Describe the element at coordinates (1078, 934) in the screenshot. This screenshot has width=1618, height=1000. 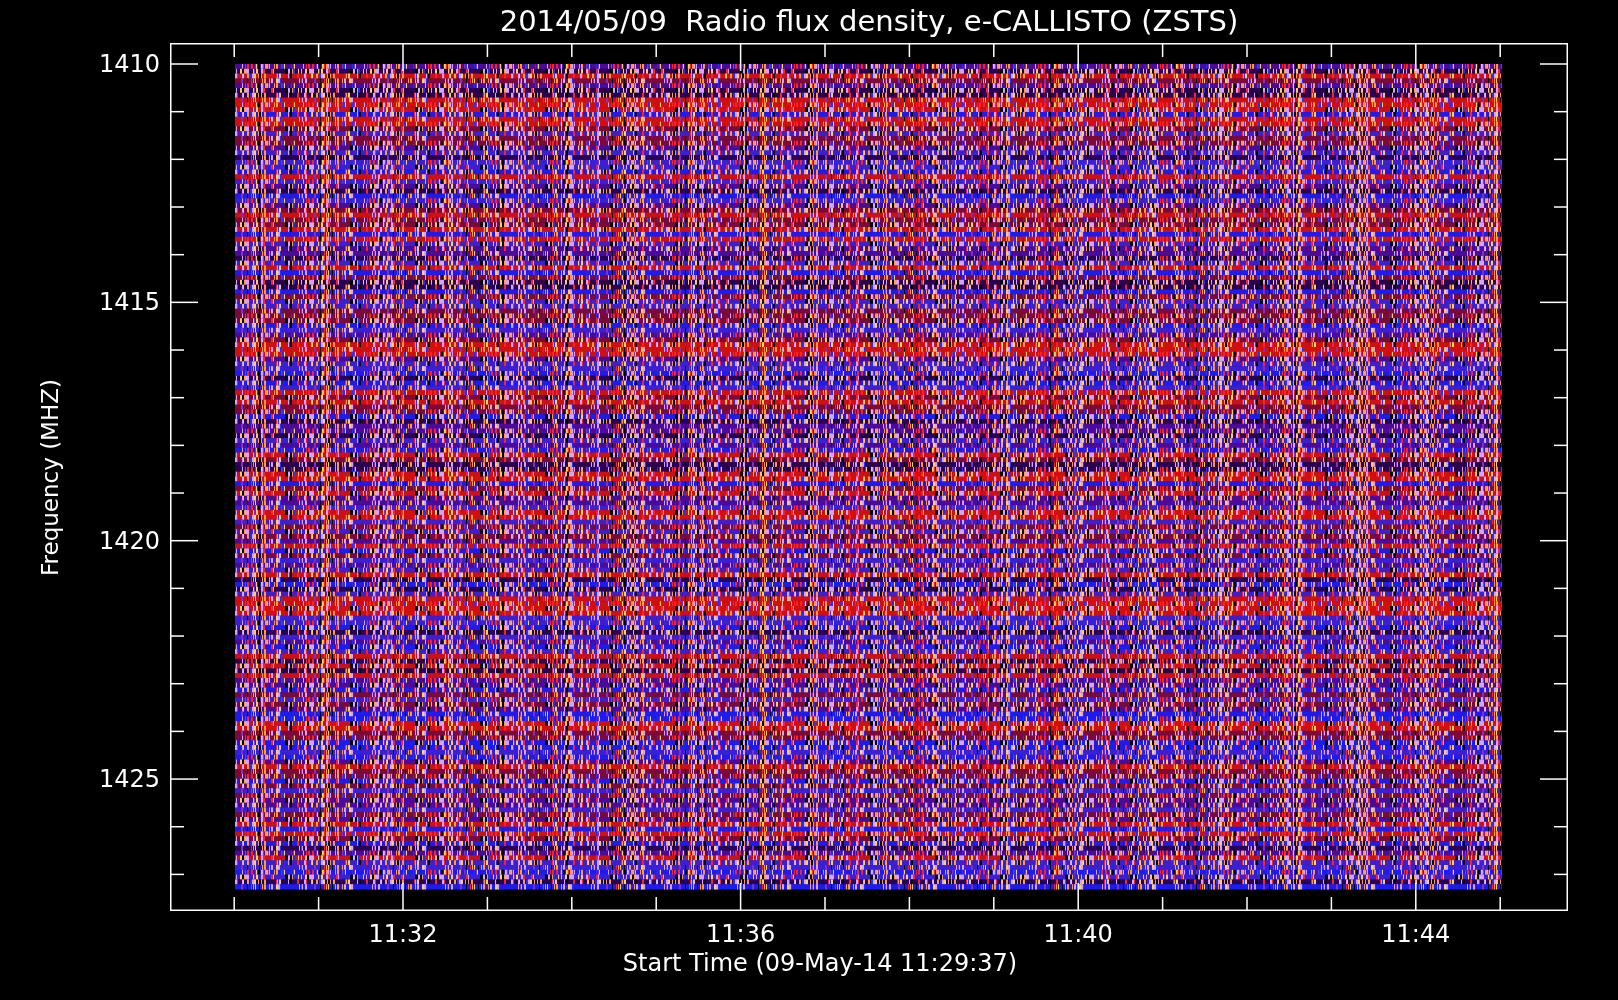
I see `tick-label: 11:40` at that location.